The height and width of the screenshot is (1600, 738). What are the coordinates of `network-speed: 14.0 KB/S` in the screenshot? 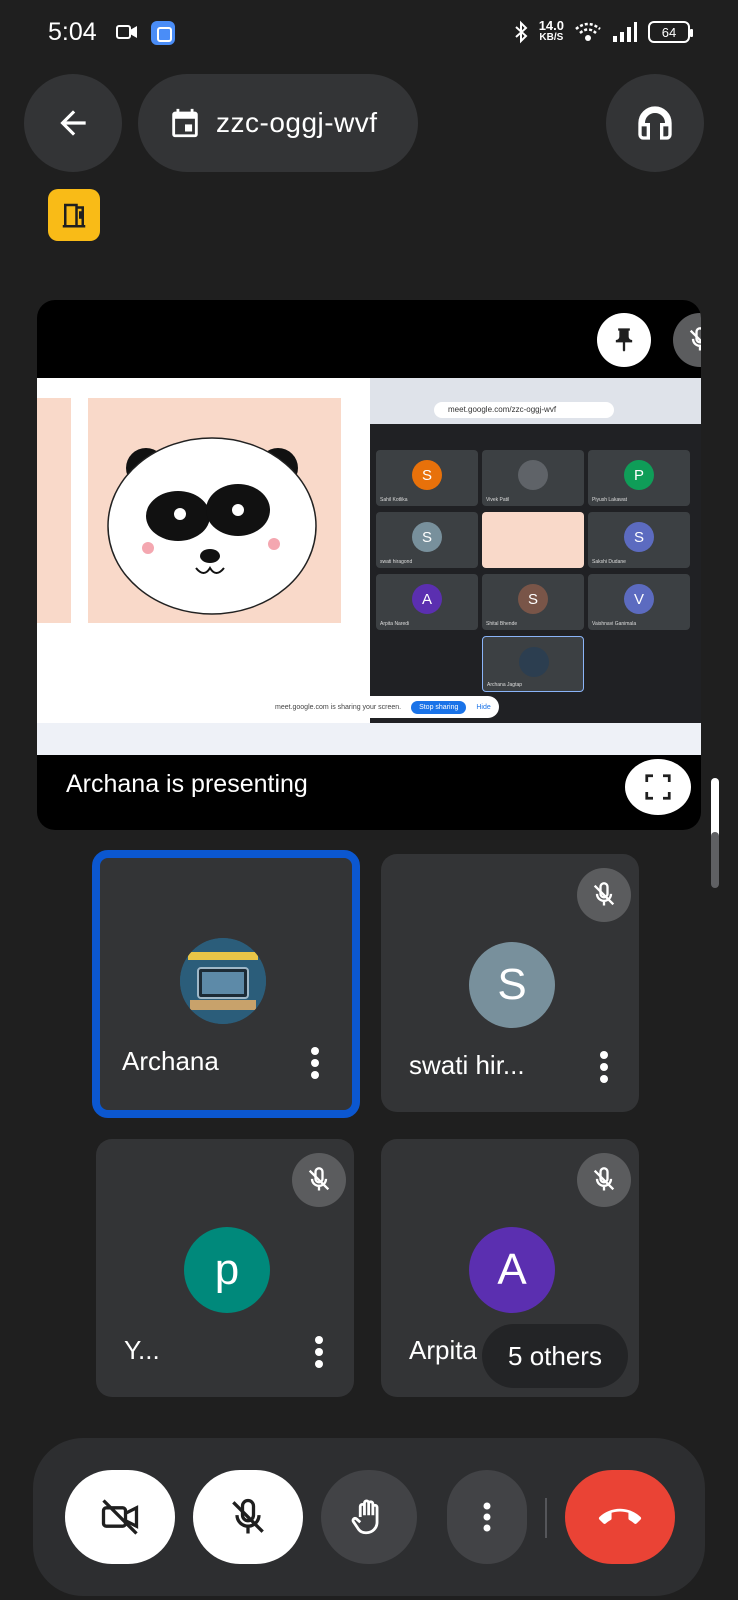 It's located at (551, 31).